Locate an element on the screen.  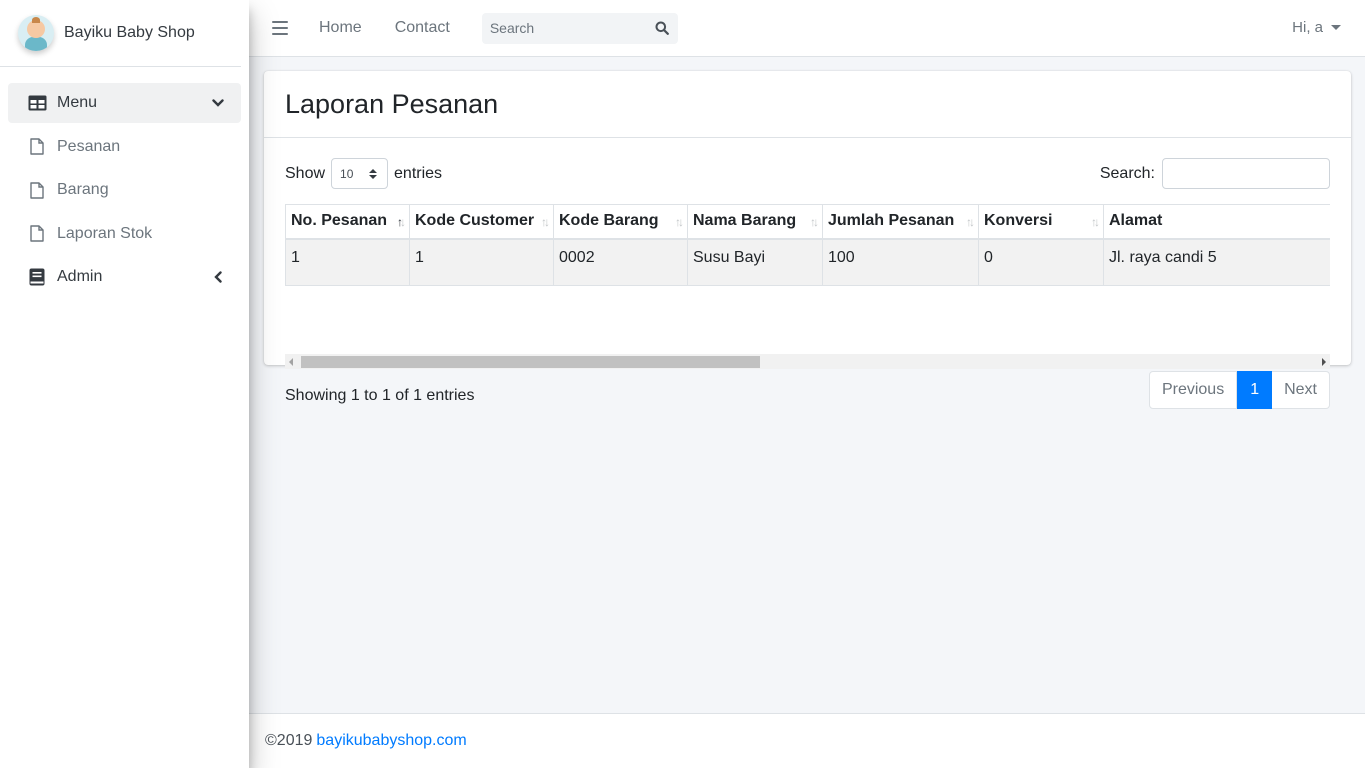
entries-select-value: 10 is located at coordinates (347, 173).